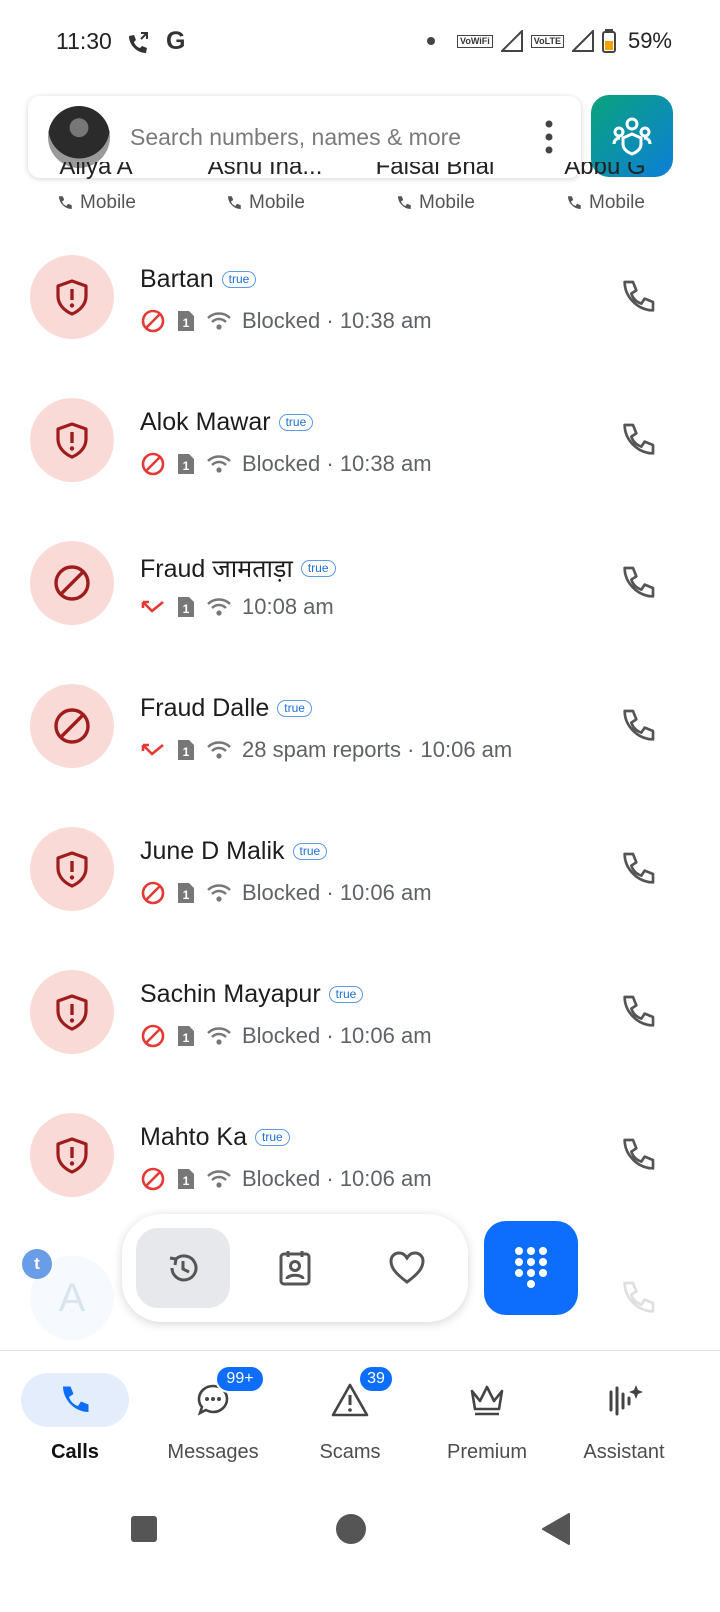 This screenshot has width=720, height=1612. I want to click on recents-square-icon, so click(144, 1529).